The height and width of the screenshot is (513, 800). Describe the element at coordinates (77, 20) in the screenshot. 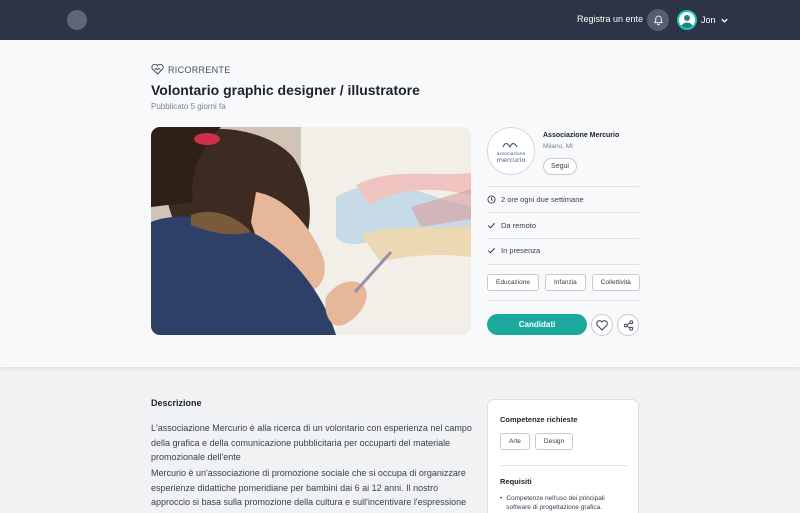

I see `app-logo` at that location.